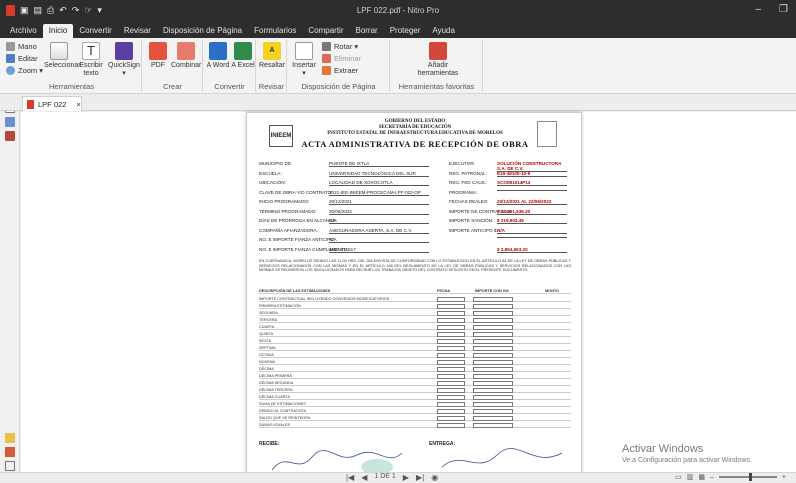 The image size is (796, 483). What do you see at coordinates (21, 46) in the screenshot?
I see `mano-button: Mano` at bounding box center [21, 46].